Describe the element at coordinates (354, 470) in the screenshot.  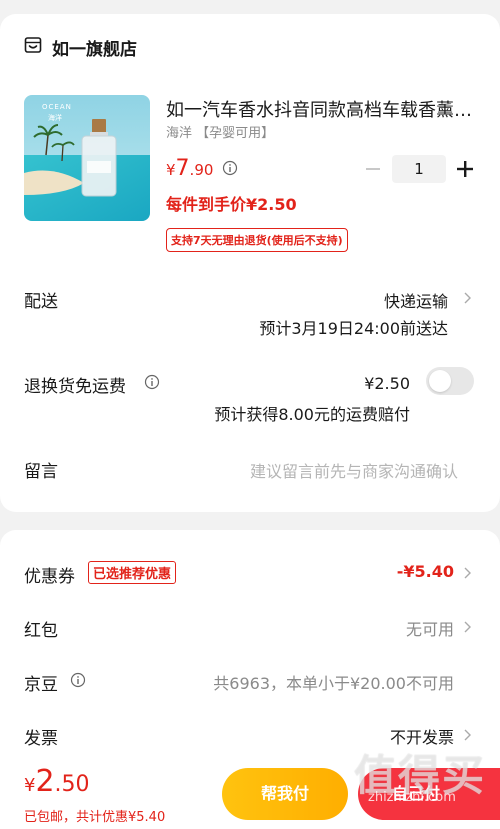
I see `message-input: 建议留言前先与商家沟通确认` at that location.